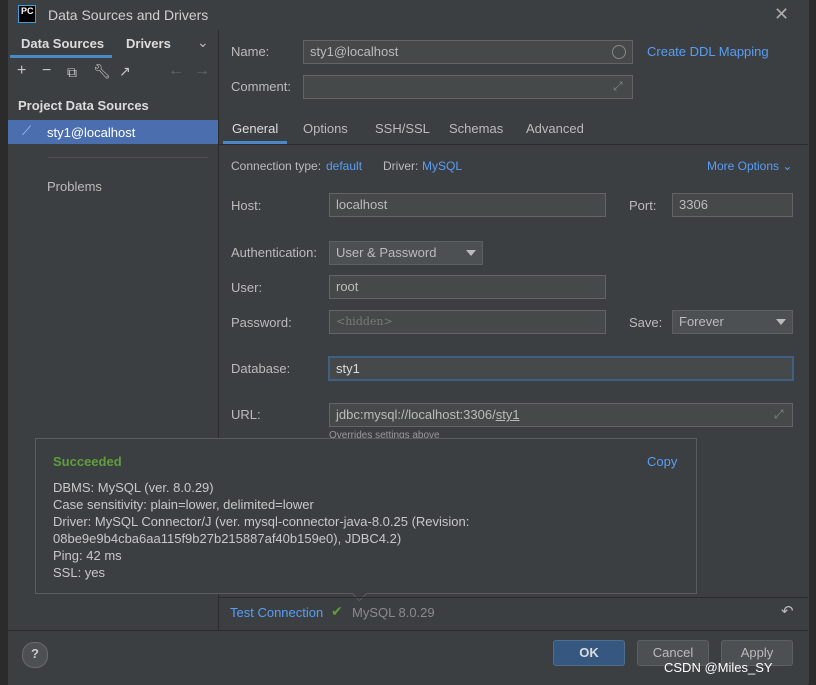 This screenshot has height=685, width=816. What do you see at coordinates (467, 287) in the screenshot?
I see `user-field: root` at bounding box center [467, 287].